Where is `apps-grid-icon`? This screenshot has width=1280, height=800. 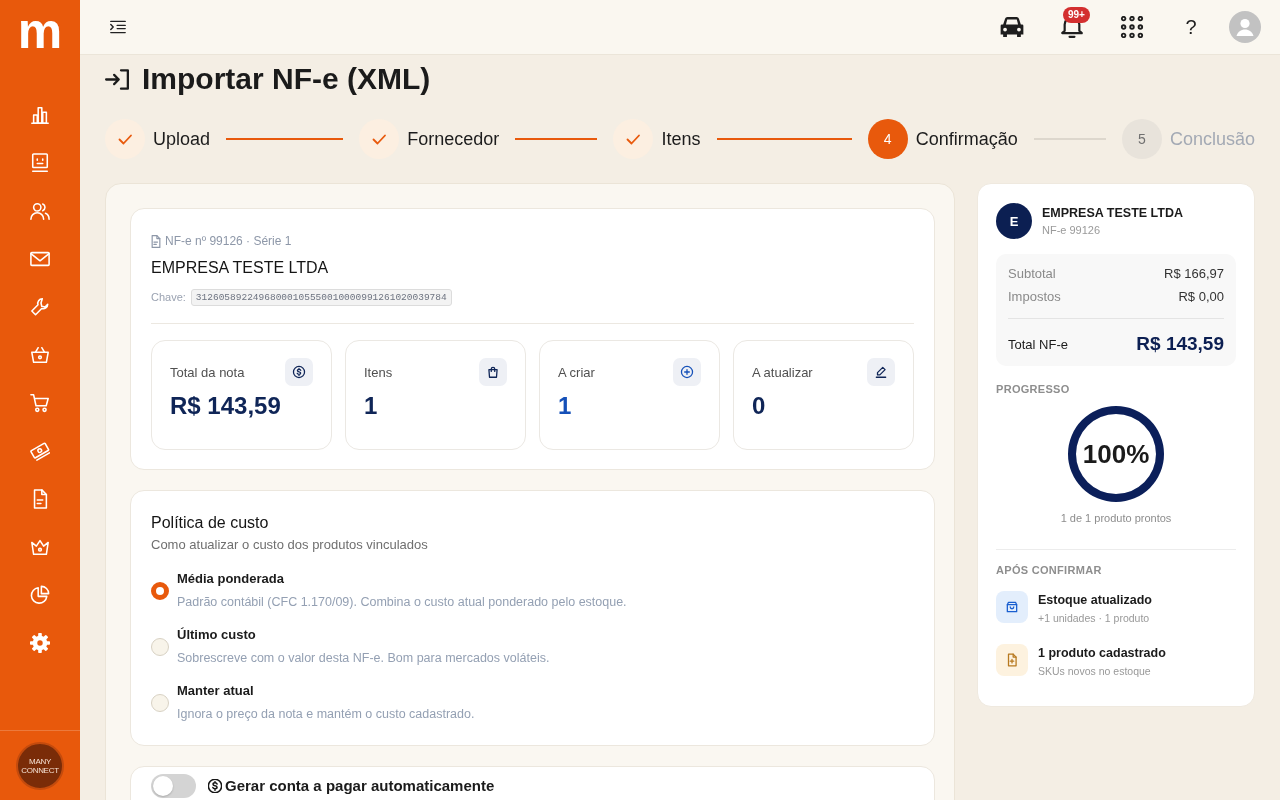
apps-grid-icon is located at coordinates (1132, 27).